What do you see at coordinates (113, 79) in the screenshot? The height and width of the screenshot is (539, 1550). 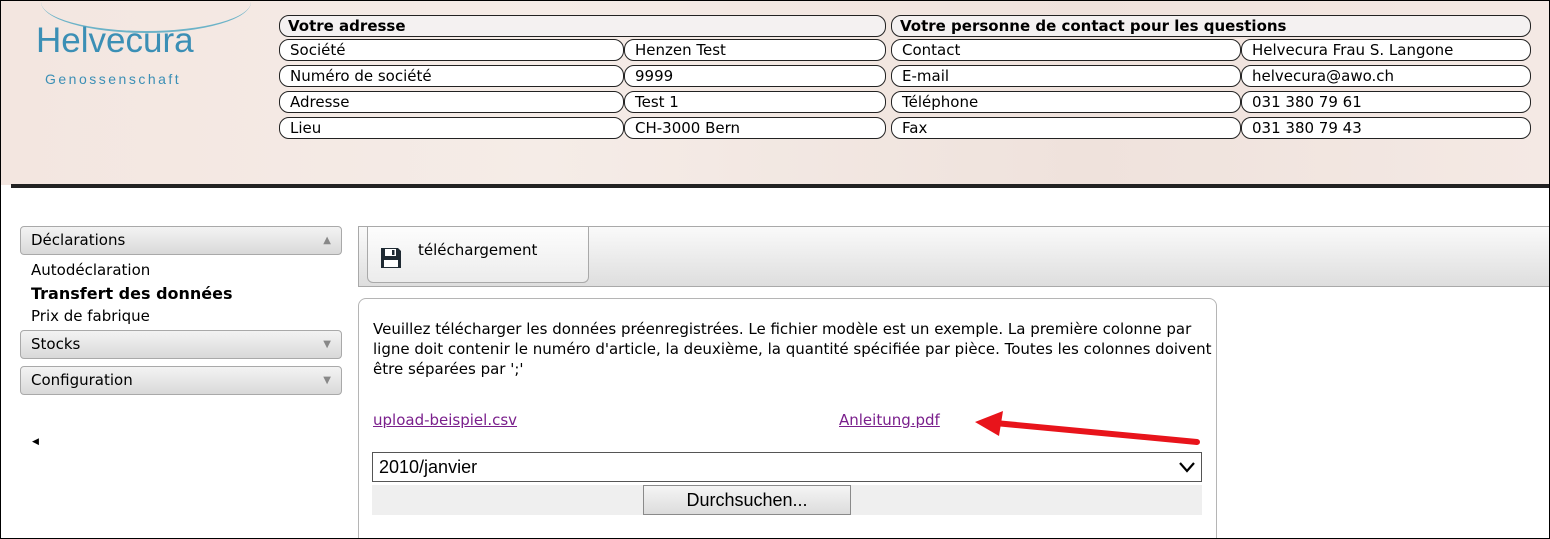 I see `logo-subtitle: Genossenschaft` at bounding box center [113, 79].